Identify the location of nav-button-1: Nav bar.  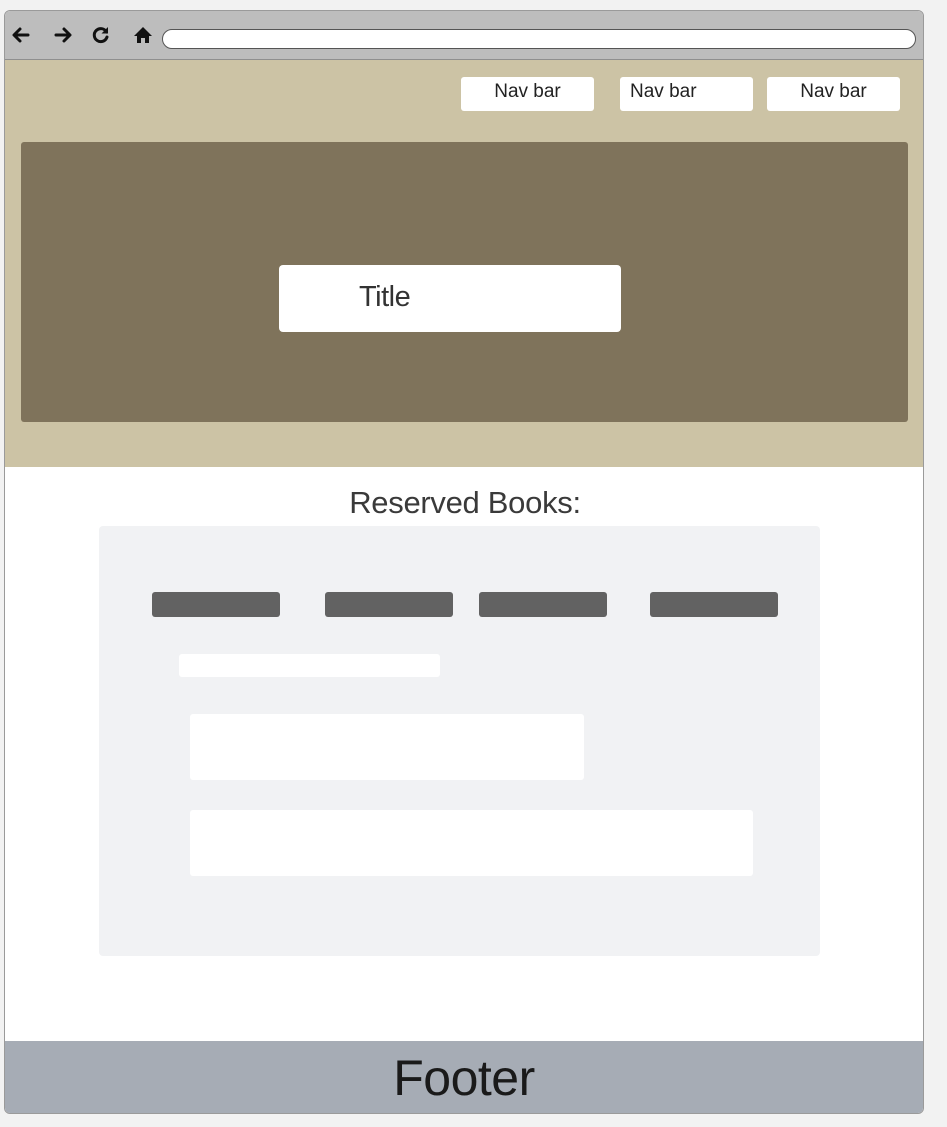
(527, 94).